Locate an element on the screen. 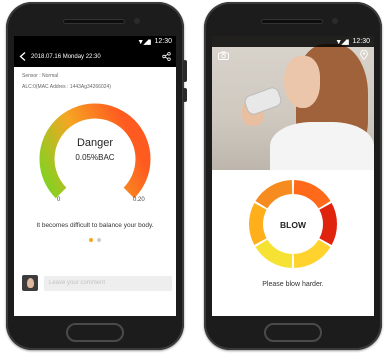 The image size is (387, 354). volume-down-button is located at coordinates (185, 95).